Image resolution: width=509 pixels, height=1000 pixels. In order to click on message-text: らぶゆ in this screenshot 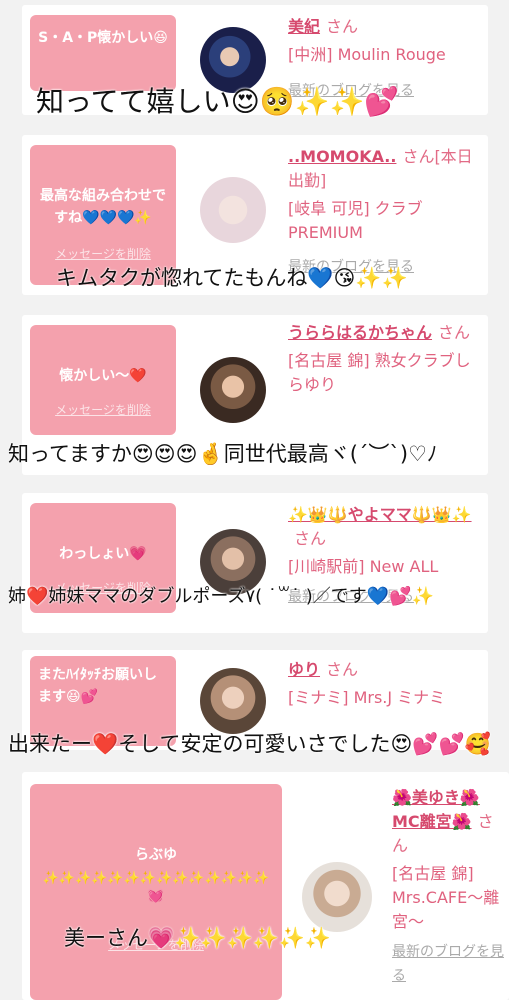, I will do `click(156, 855)`.